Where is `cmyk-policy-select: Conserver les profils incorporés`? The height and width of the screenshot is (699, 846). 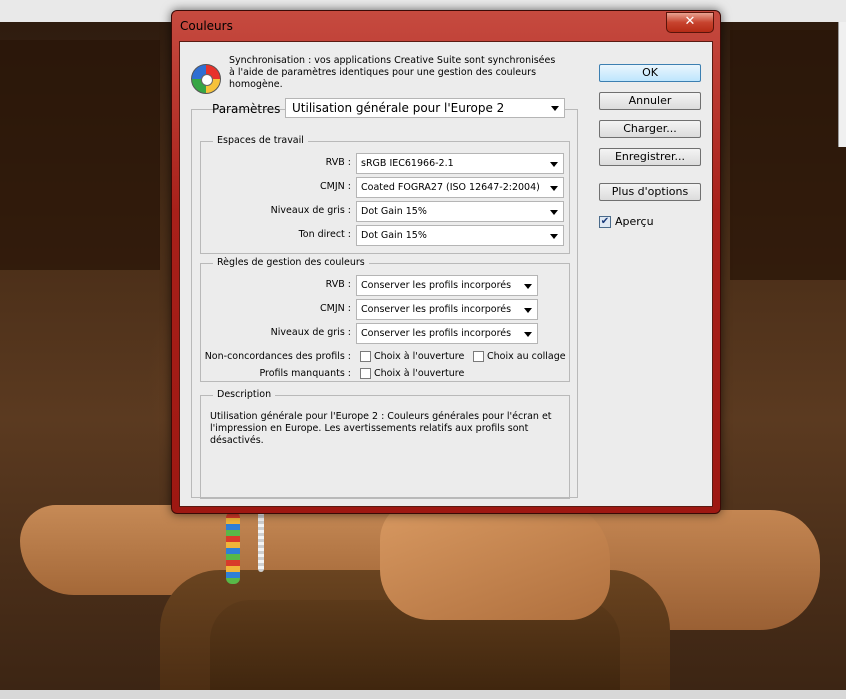
cmyk-policy-select: Conserver les profils incorporés is located at coordinates (447, 309).